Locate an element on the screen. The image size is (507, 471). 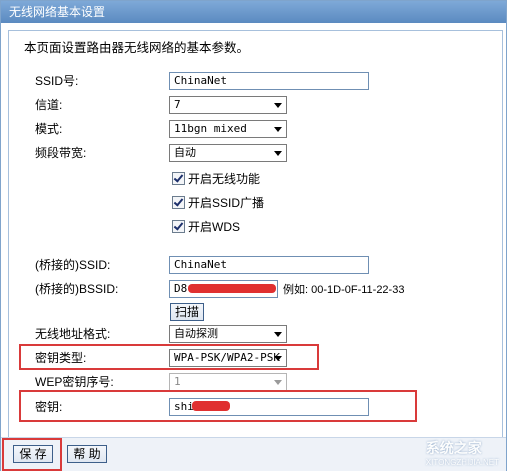
address-format-label: 无线地址格式: is located at coordinates (73, 334).